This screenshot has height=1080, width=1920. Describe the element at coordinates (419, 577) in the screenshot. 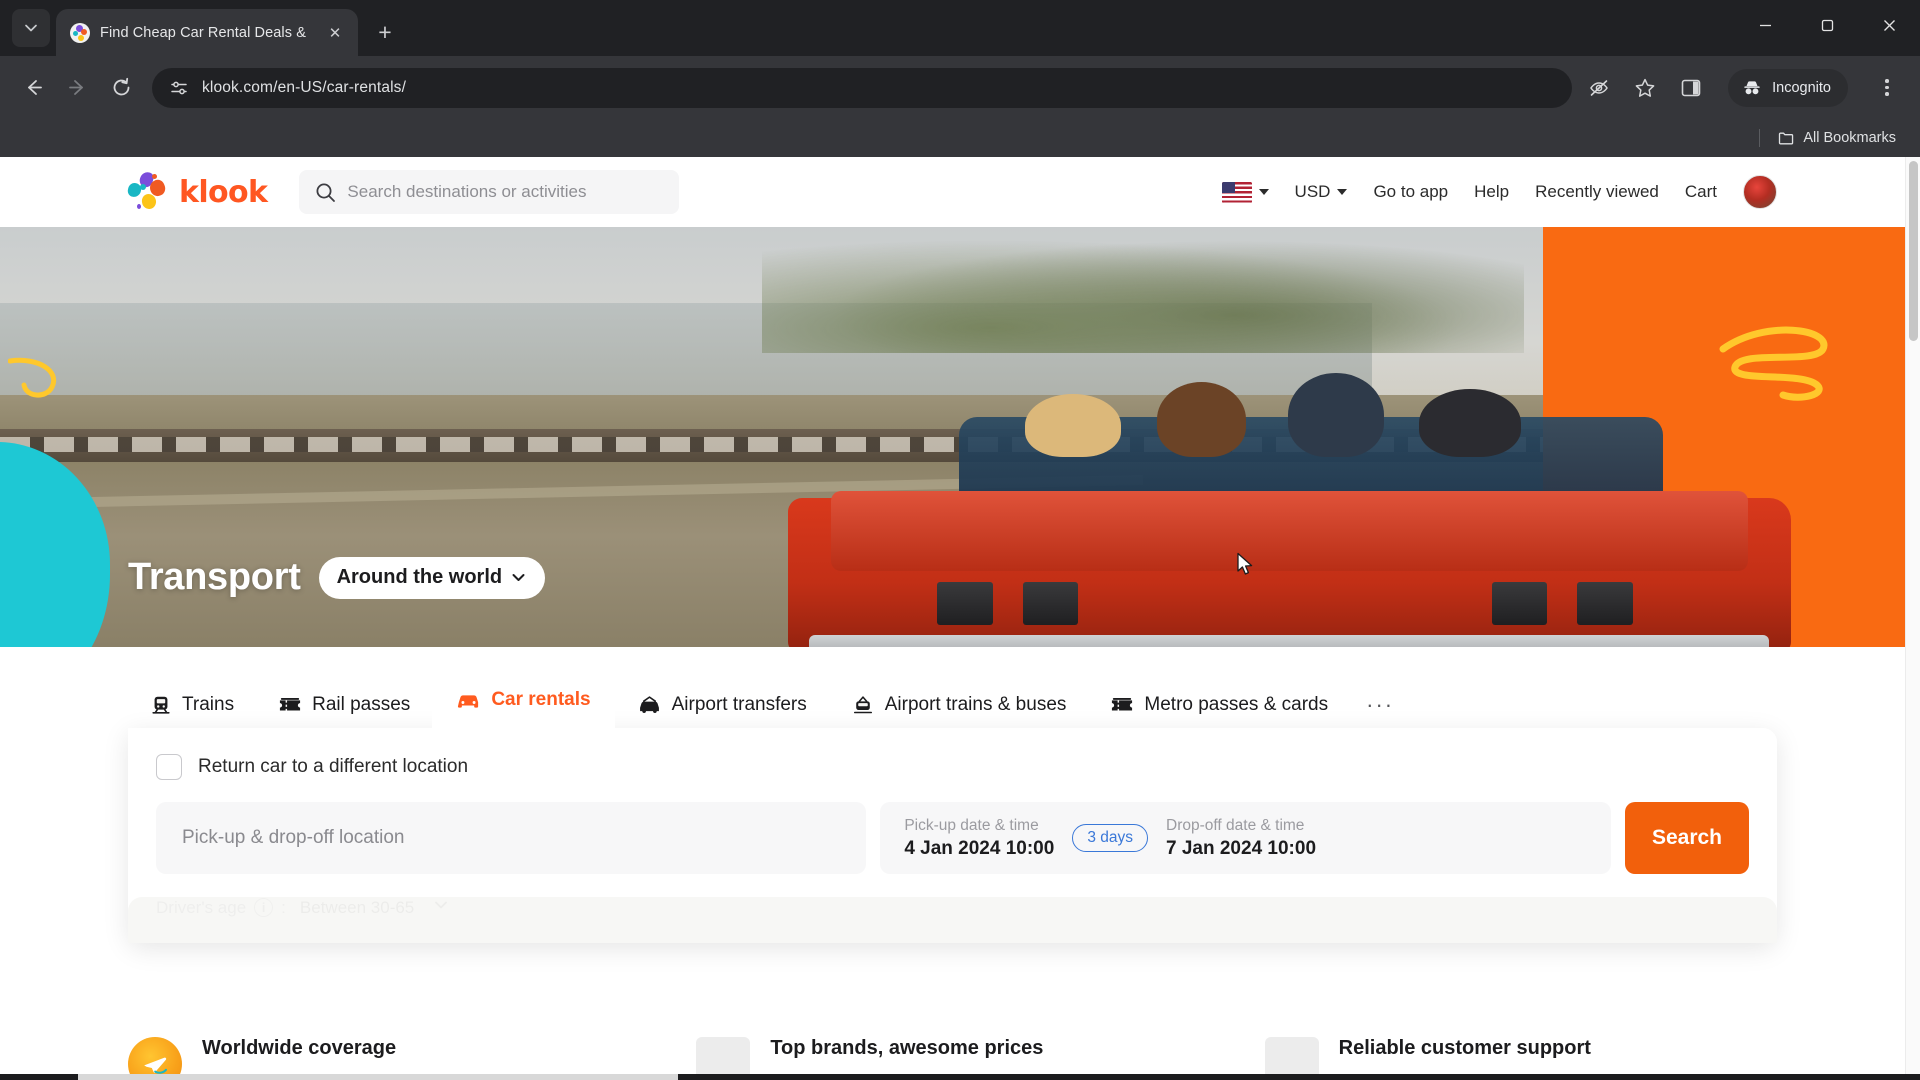

I see `region-label: Around the world` at that location.